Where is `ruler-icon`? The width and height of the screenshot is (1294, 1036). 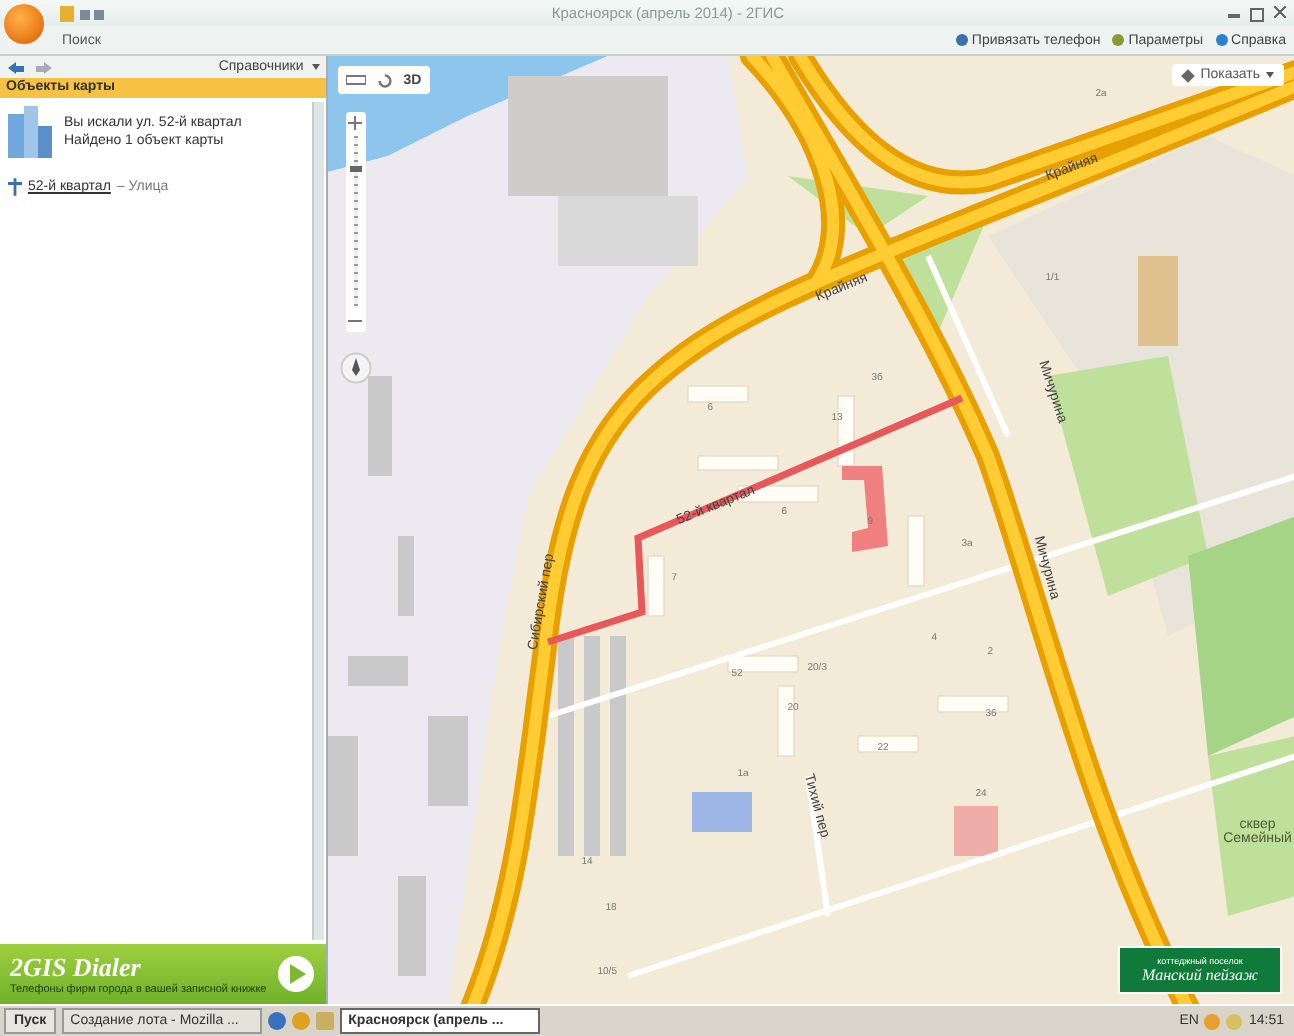
ruler-icon is located at coordinates (355, 80).